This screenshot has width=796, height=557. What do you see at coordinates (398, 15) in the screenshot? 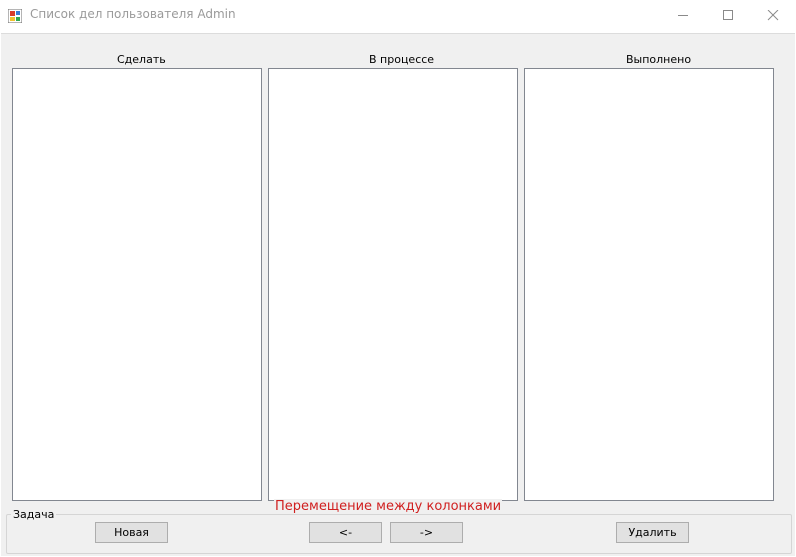
I see `title-bar: Список дел пользователя Admin` at bounding box center [398, 15].